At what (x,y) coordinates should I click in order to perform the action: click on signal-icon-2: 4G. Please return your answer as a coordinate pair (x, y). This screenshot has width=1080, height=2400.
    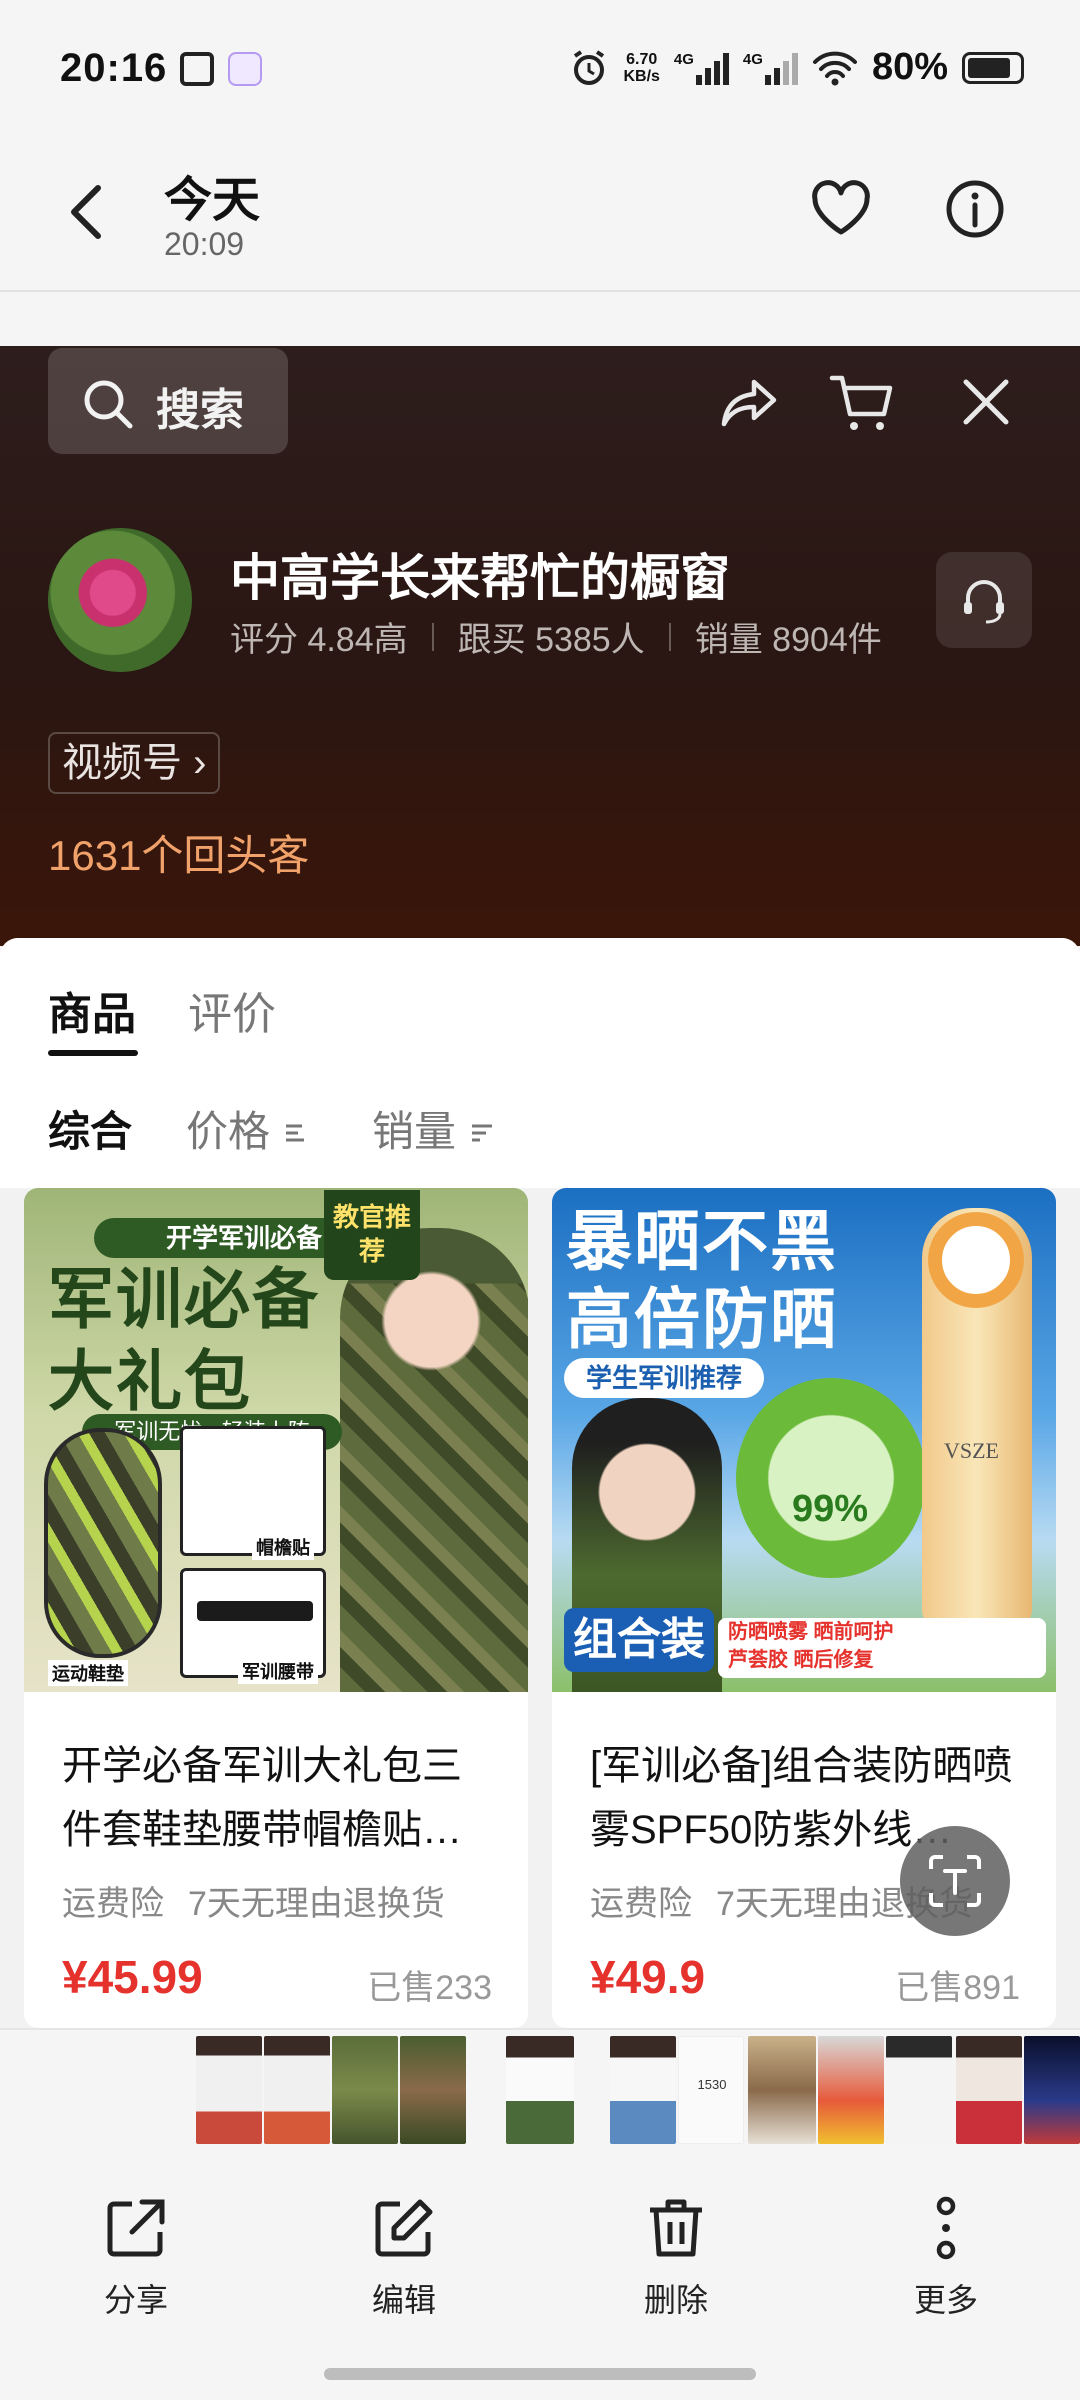
    Looking at the image, I should click on (770, 68).